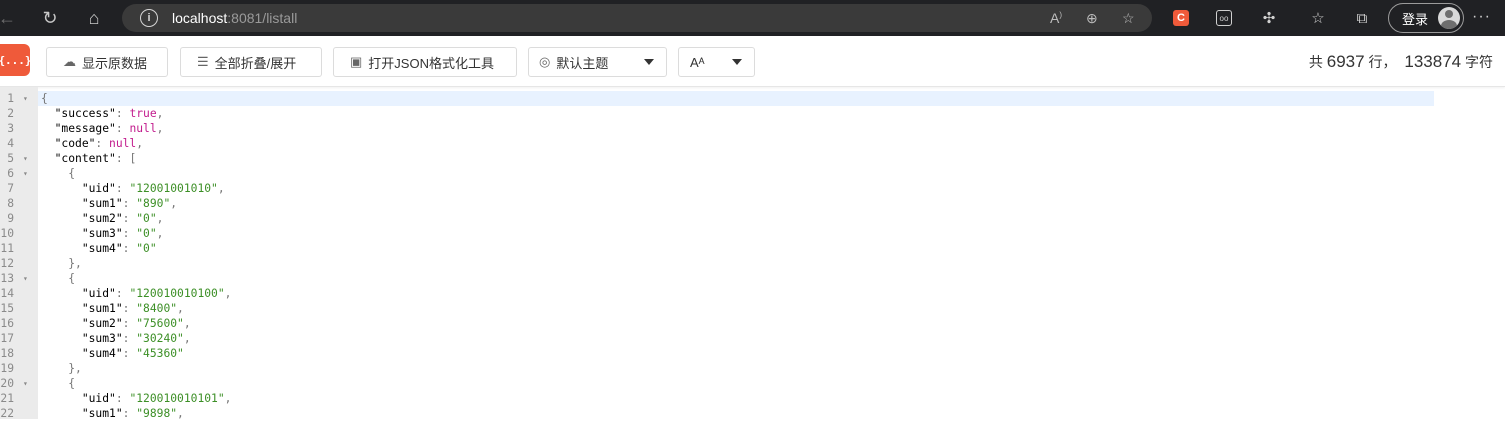  Describe the element at coordinates (115, 63) in the screenshot. I see `show-raw-data-label: 显示原数据` at that location.